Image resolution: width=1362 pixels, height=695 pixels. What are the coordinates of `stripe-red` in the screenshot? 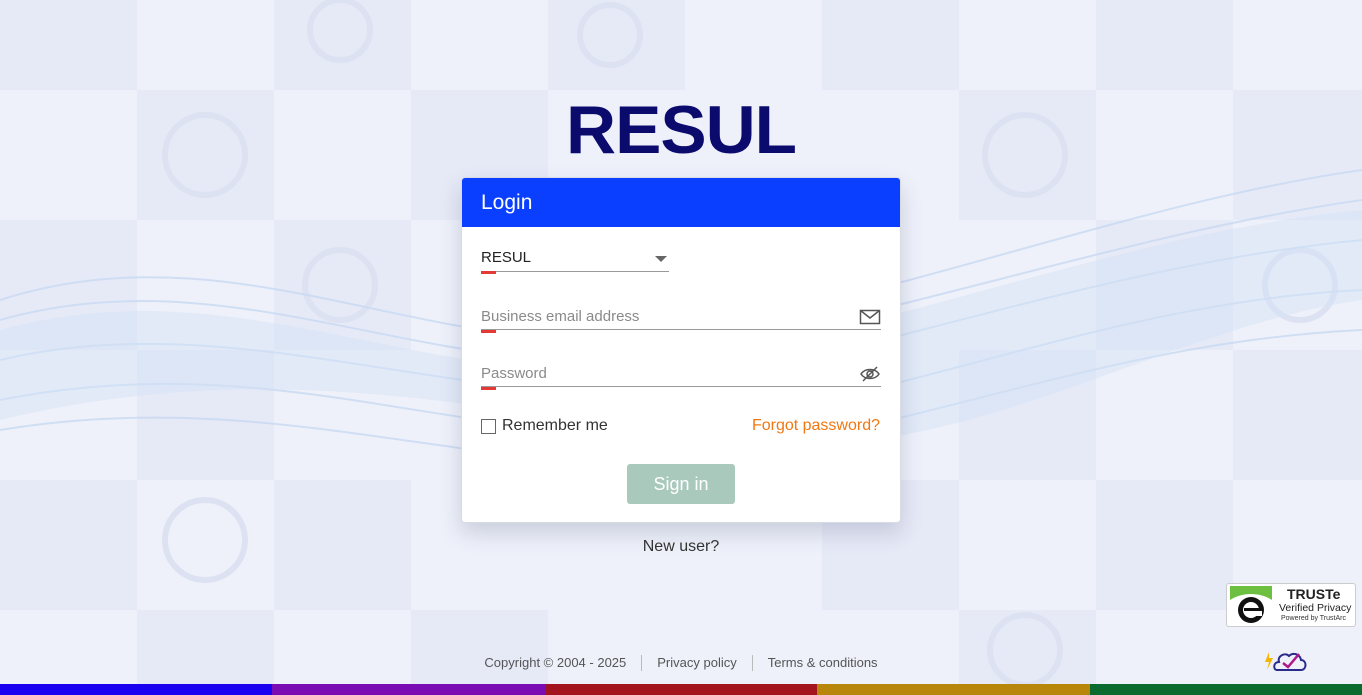 It's located at (681, 689).